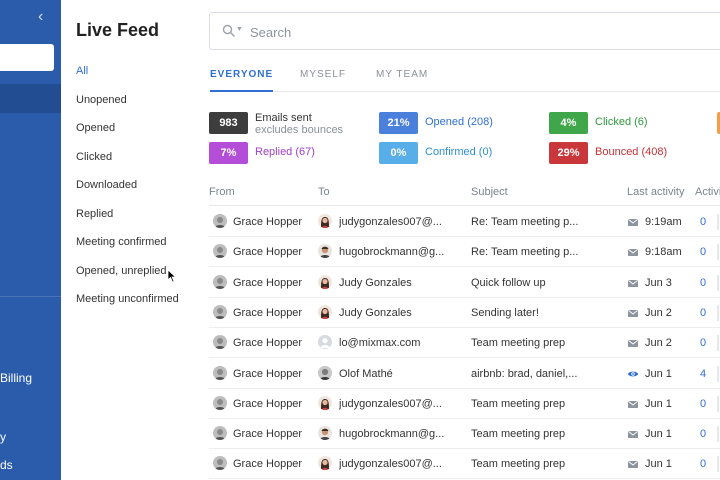 This screenshot has width=720, height=480. Describe the element at coordinates (459, 122) in the screenshot. I see `stat-label: Opened (208)` at that location.